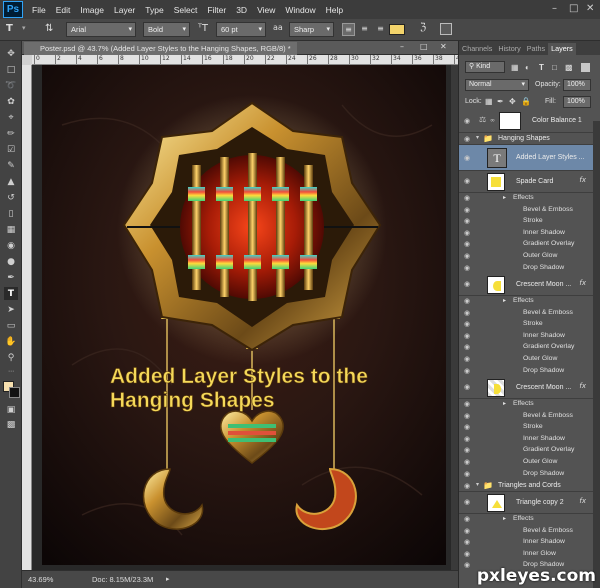 This screenshot has height=588, width=600. I want to click on font-style-select: Bold ▾, so click(166, 29).